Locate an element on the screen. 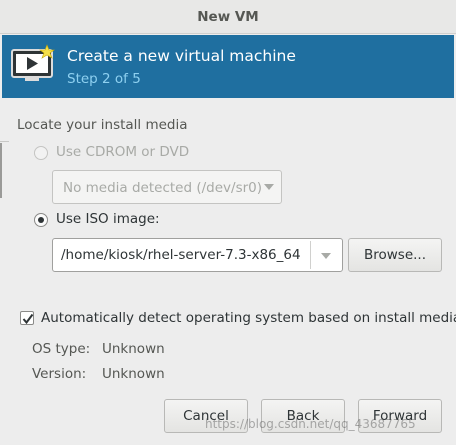  checkmark-icon is located at coordinates (28, 319).